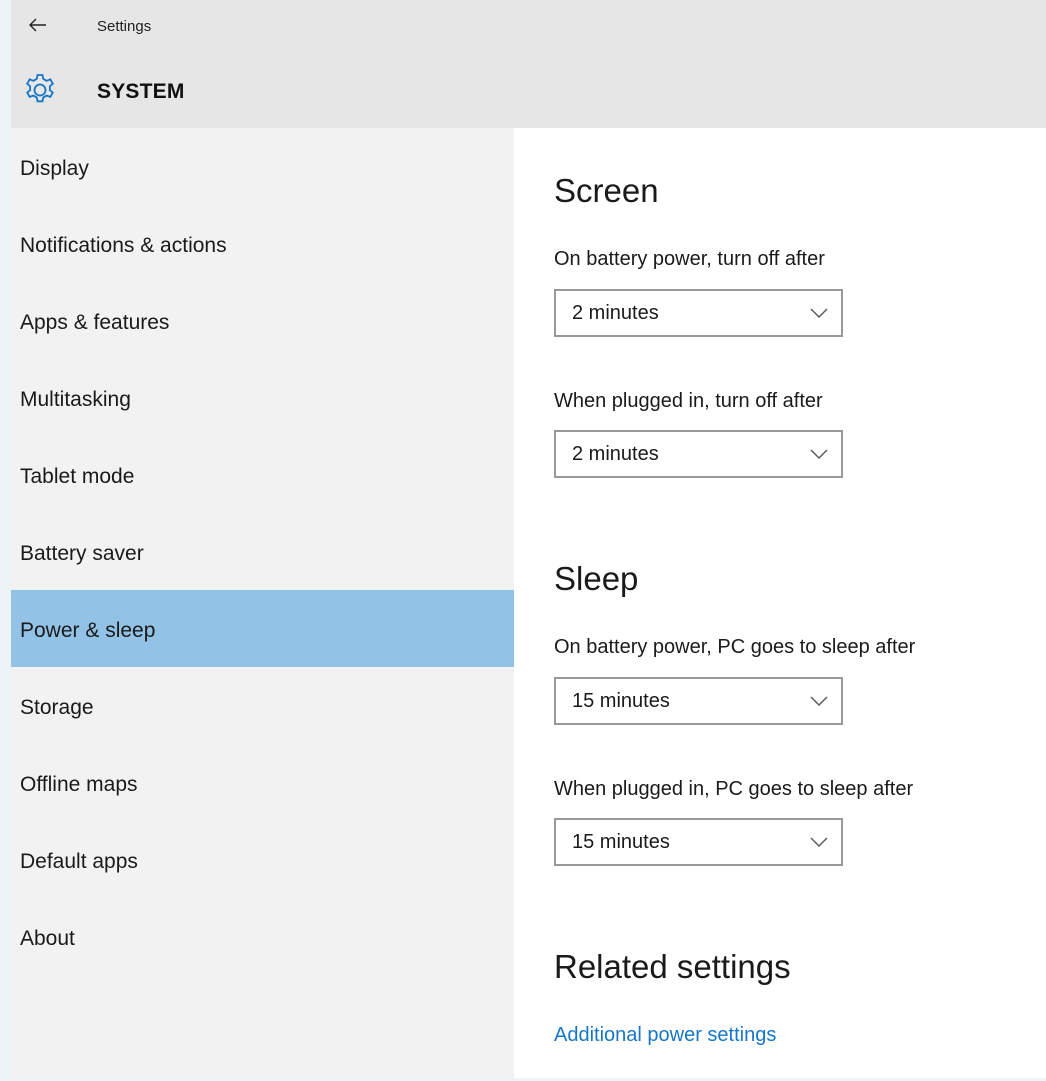  What do you see at coordinates (54, 168) in the screenshot?
I see `sidebar-item-label: Display` at bounding box center [54, 168].